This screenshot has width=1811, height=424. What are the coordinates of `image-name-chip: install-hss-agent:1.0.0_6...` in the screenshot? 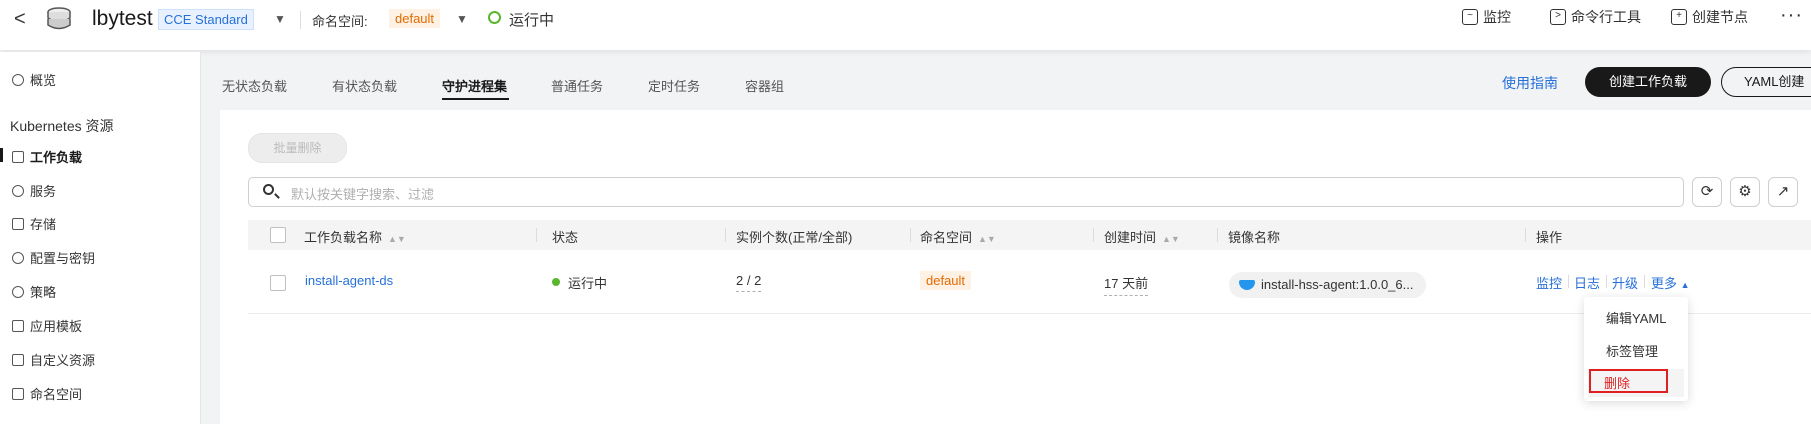 It's located at (1327, 285).